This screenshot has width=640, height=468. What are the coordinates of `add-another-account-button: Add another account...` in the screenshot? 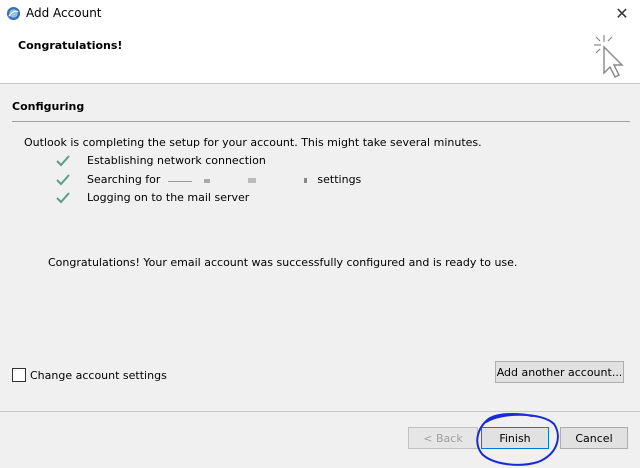 It's located at (559, 372).